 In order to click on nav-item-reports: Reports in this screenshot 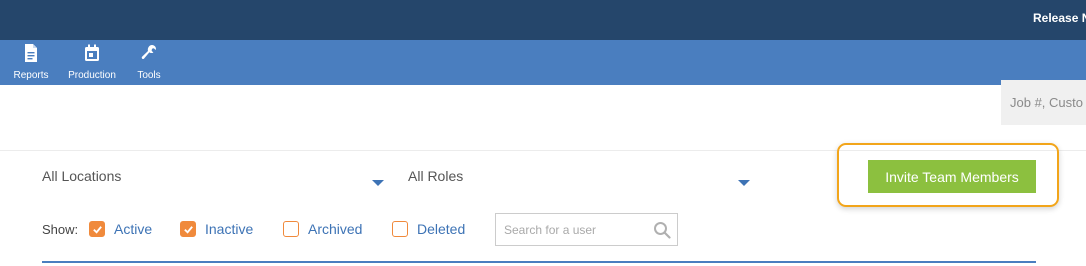, I will do `click(31, 63)`.